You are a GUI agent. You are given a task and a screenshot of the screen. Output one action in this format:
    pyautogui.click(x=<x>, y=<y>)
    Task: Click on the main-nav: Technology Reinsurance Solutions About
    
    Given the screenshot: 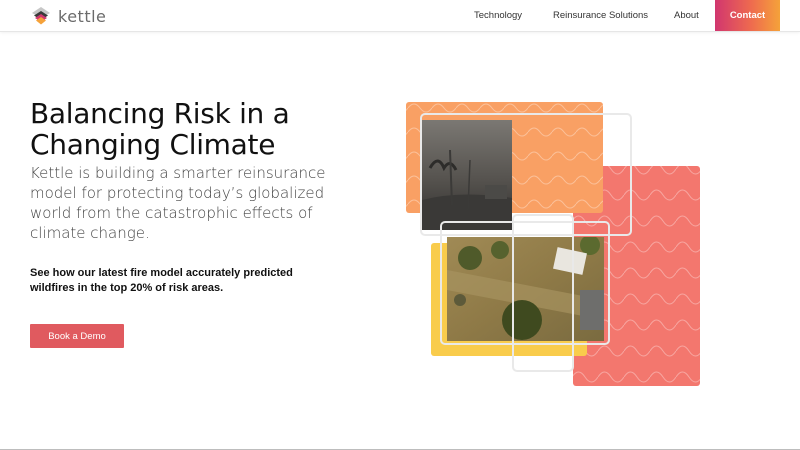 What is the action you would take?
    pyautogui.click(x=400, y=16)
    